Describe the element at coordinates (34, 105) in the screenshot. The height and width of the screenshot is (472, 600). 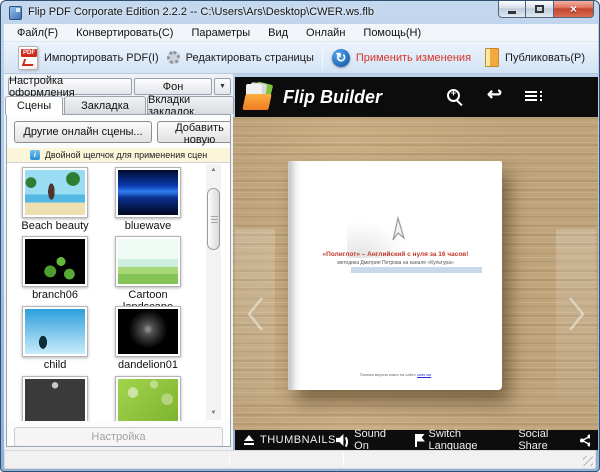
I see `tab-scenes: Сцены` at that location.